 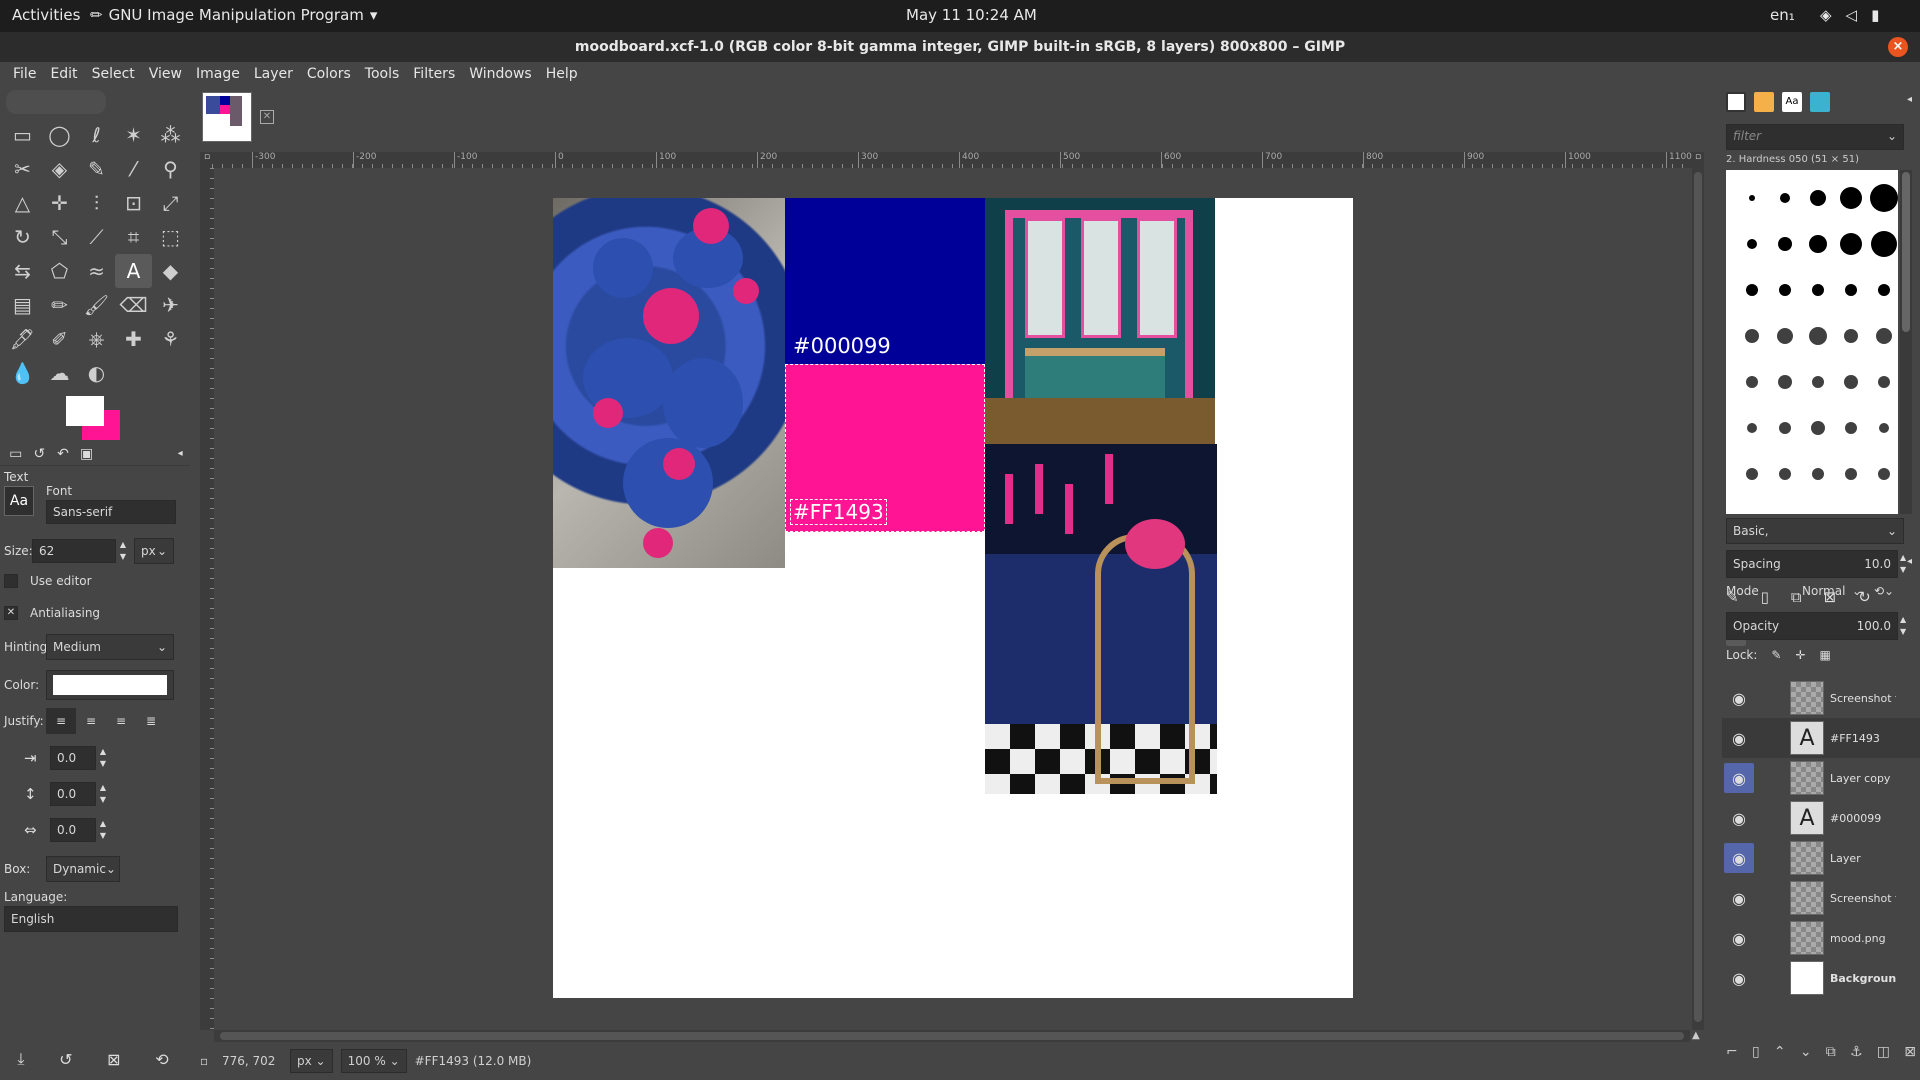 I want to click on use-editor-checkbox, so click(x=11, y=581).